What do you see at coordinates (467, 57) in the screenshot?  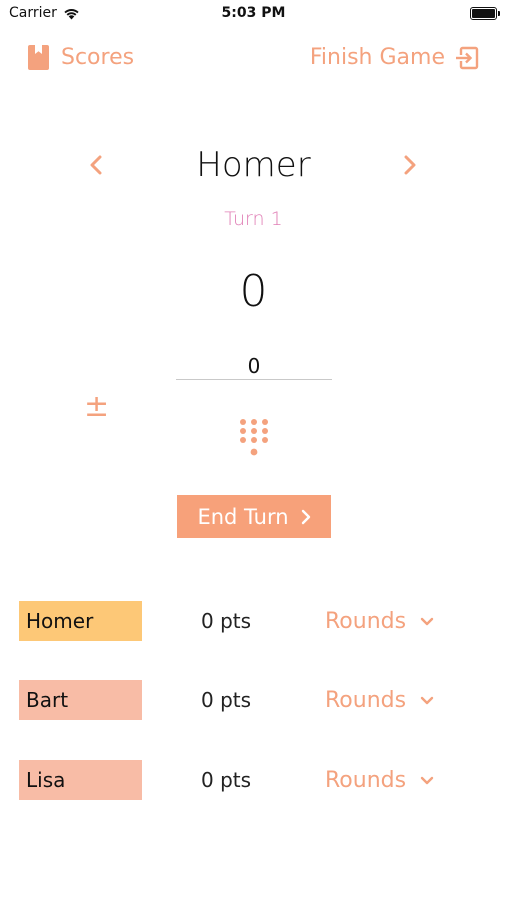 I see `exit-icon` at bounding box center [467, 57].